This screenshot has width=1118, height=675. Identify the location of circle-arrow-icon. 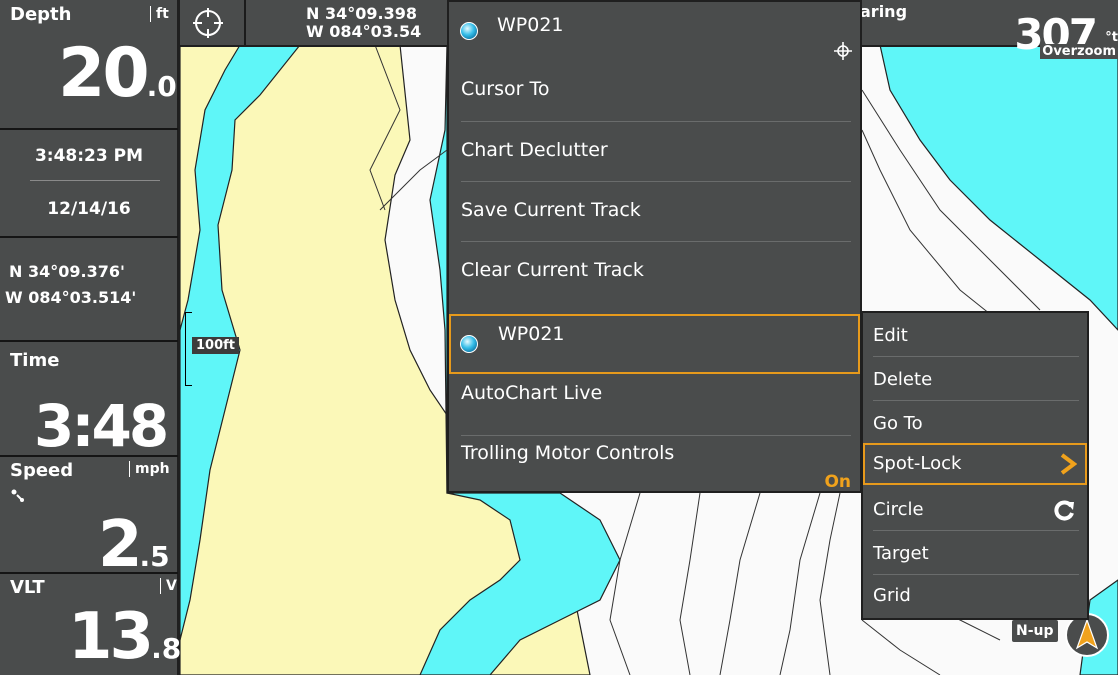
(1064, 510).